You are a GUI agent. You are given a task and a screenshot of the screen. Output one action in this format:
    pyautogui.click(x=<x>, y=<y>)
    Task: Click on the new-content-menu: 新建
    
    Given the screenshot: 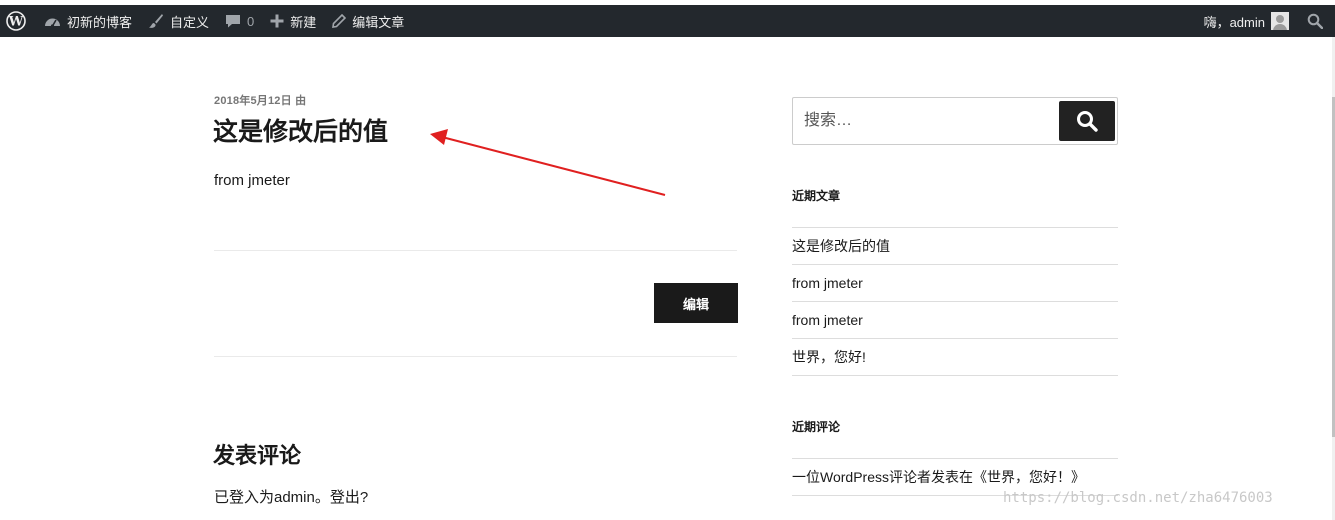 What is the action you would take?
    pyautogui.click(x=293, y=21)
    